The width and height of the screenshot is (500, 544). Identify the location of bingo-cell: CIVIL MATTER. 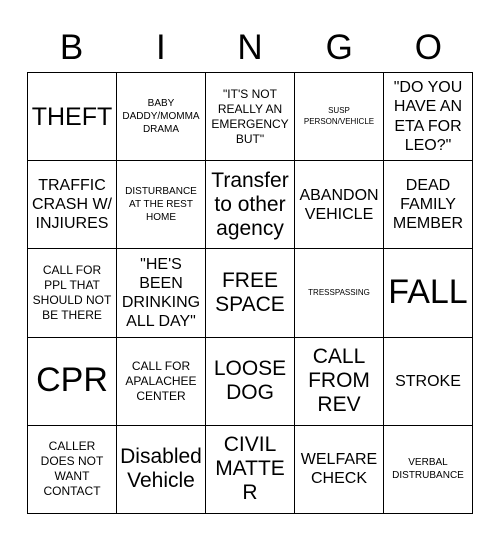
(250, 469).